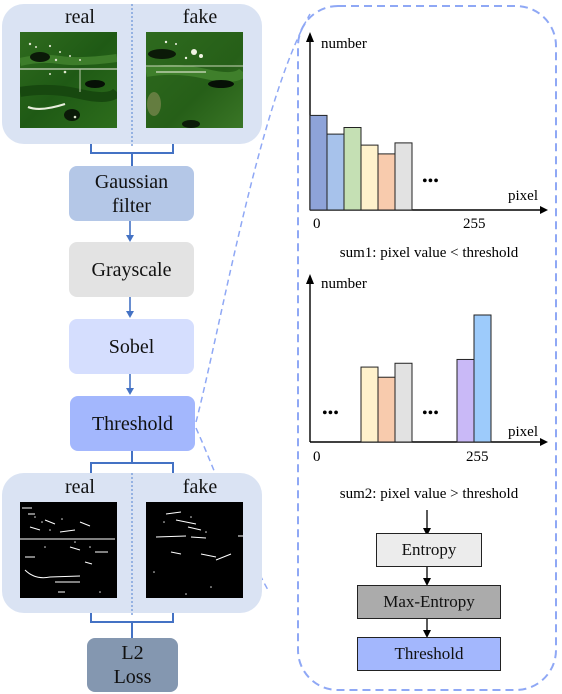 This screenshot has height=694, width=562. I want to click on hist2-x-start: 0, so click(317, 457).